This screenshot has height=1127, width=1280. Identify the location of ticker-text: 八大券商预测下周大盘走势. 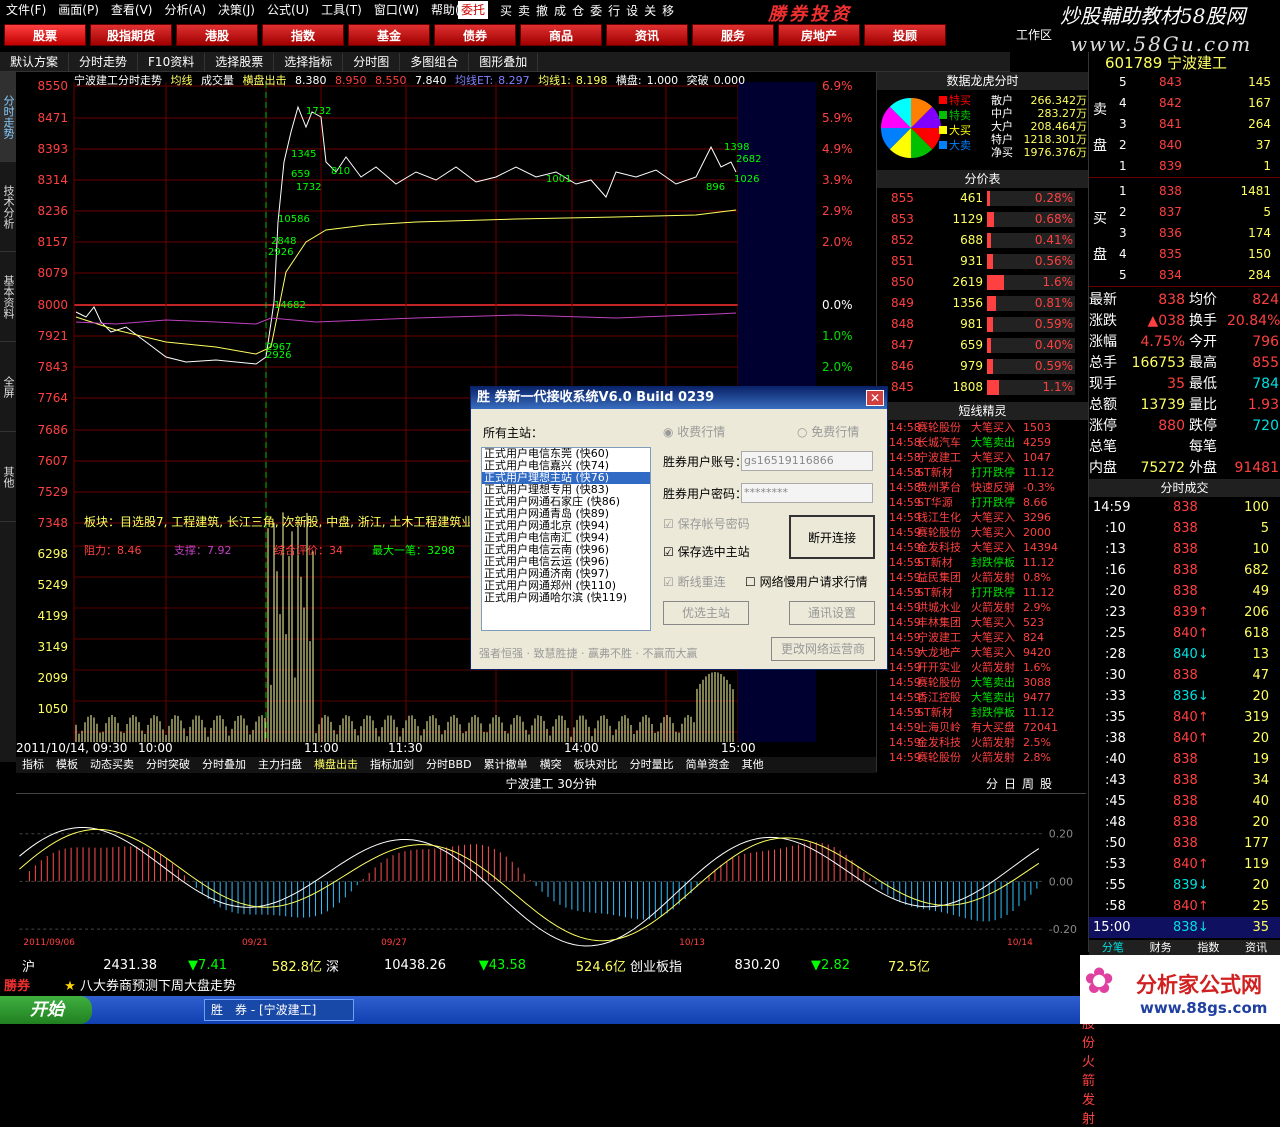
(158, 986).